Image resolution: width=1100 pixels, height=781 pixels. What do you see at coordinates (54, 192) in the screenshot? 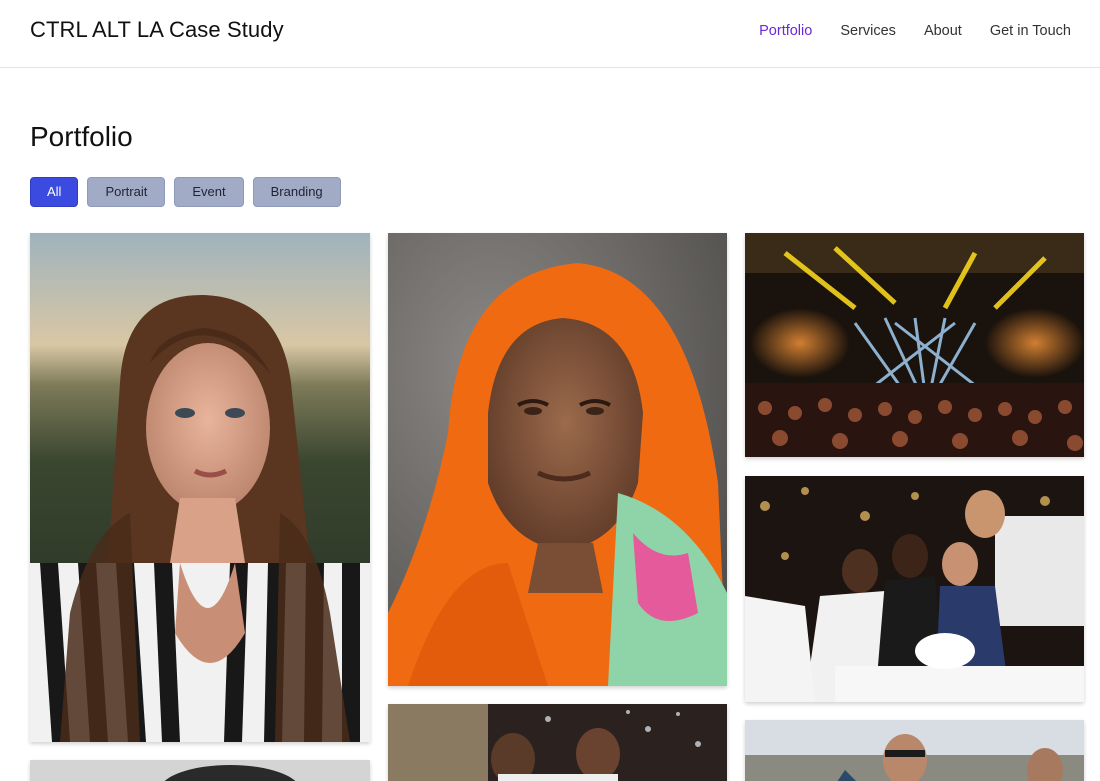
I see `filter-all-button: All` at bounding box center [54, 192].